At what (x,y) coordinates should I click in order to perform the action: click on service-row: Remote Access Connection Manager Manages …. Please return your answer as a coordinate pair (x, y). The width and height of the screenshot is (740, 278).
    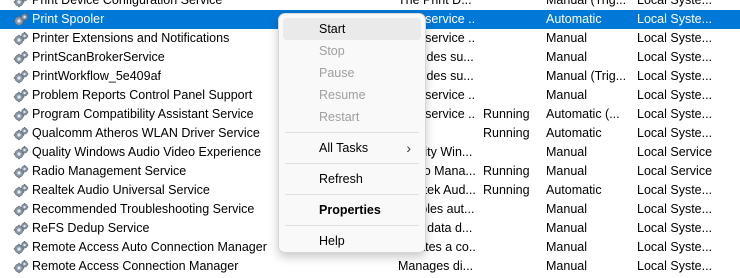
    Looking at the image, I should click on (370, 266).